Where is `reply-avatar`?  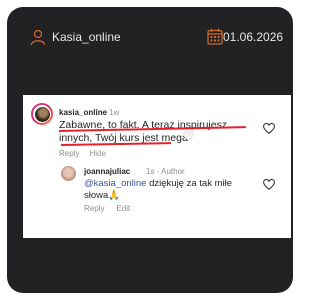
reply-avatar is located at coordinates (68, 173).